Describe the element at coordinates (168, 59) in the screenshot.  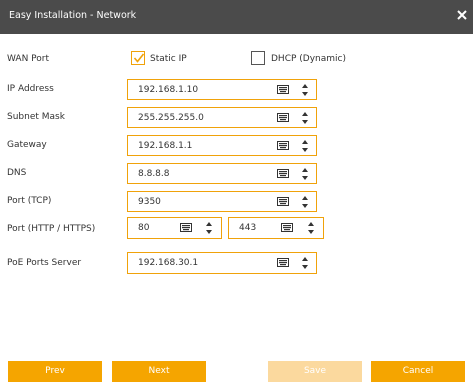
I see `static-ip-label: Static IP` at that location.